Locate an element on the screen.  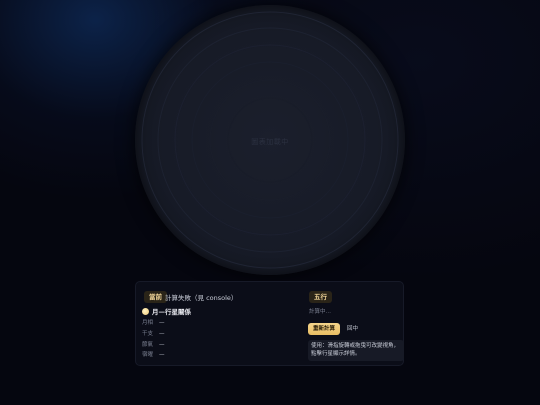
field-moon-phase: 月相 — is located at coordinates (153, 322).